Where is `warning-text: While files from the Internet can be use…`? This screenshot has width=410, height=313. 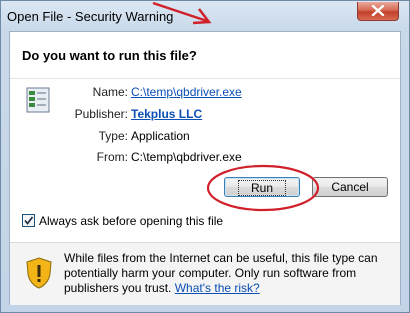
warning-text: While files from the Internet can be use… is located at coordinates (224, 273).